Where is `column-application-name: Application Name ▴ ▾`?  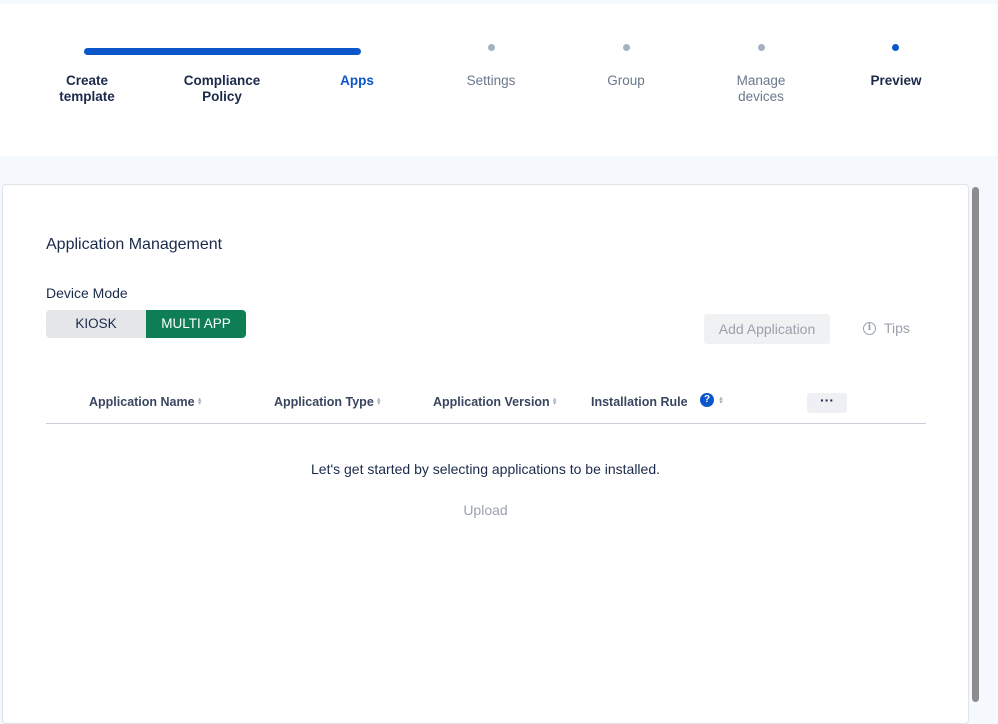 column-application-name: Application Name ▴ ▾ is located at coordinates (146, 402).